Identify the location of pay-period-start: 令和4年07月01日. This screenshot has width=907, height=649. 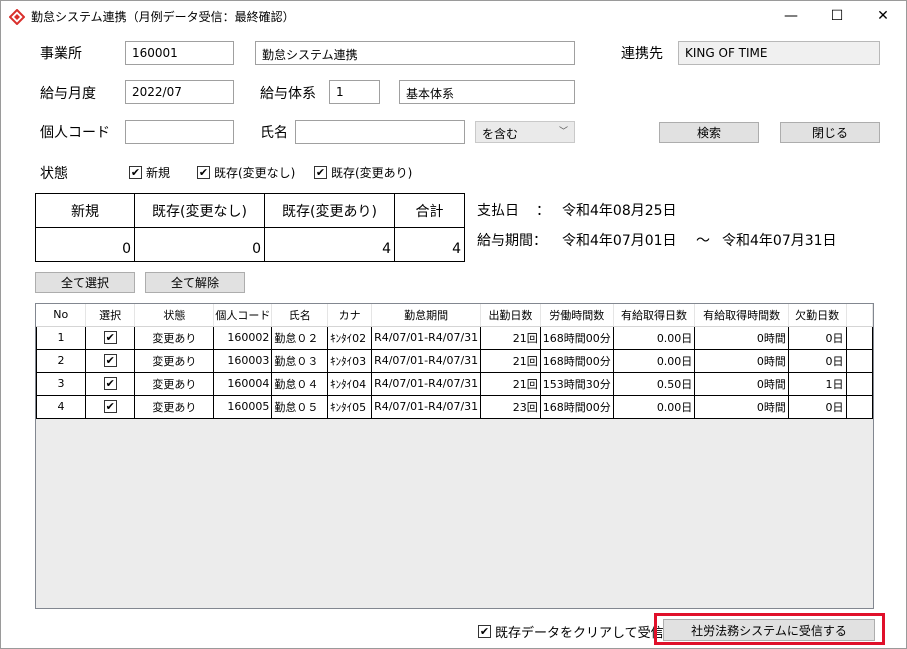
(619, 241).